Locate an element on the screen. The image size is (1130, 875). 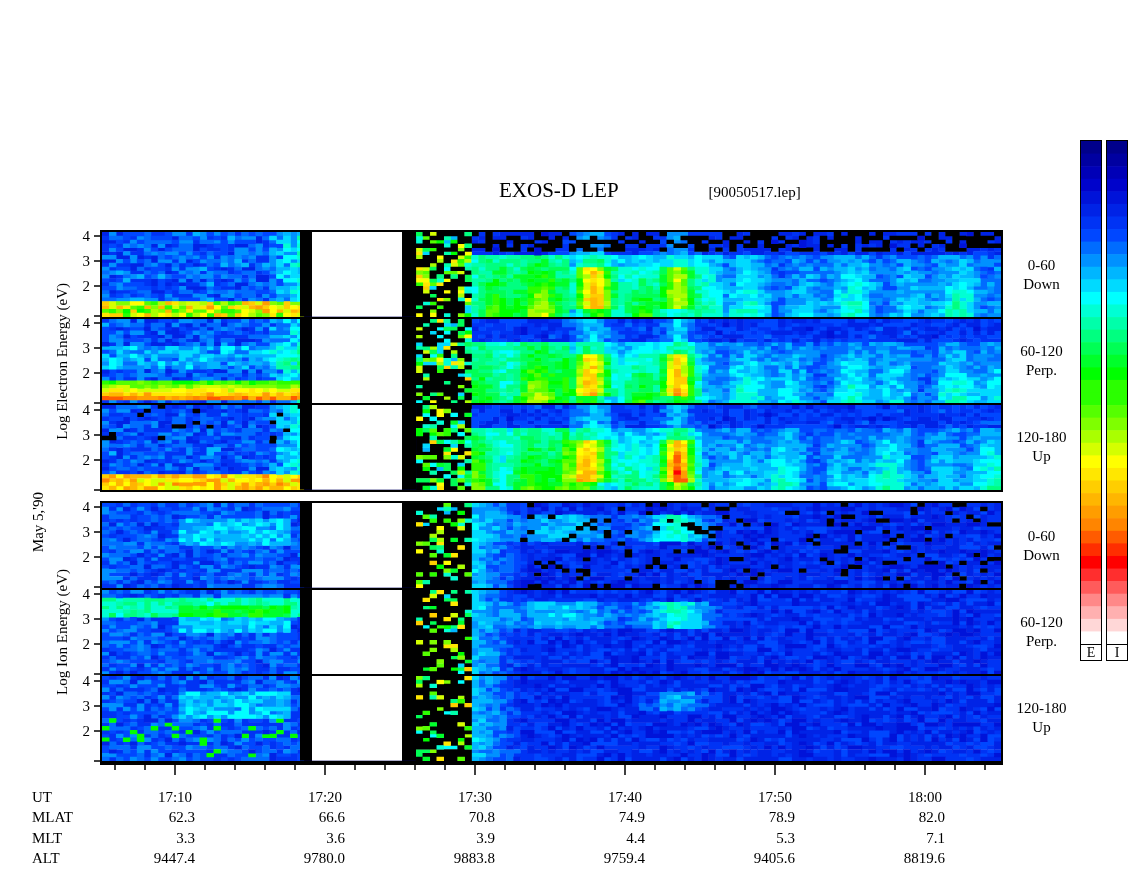
value-label: 5.3 is located at coordinates (785, 838).